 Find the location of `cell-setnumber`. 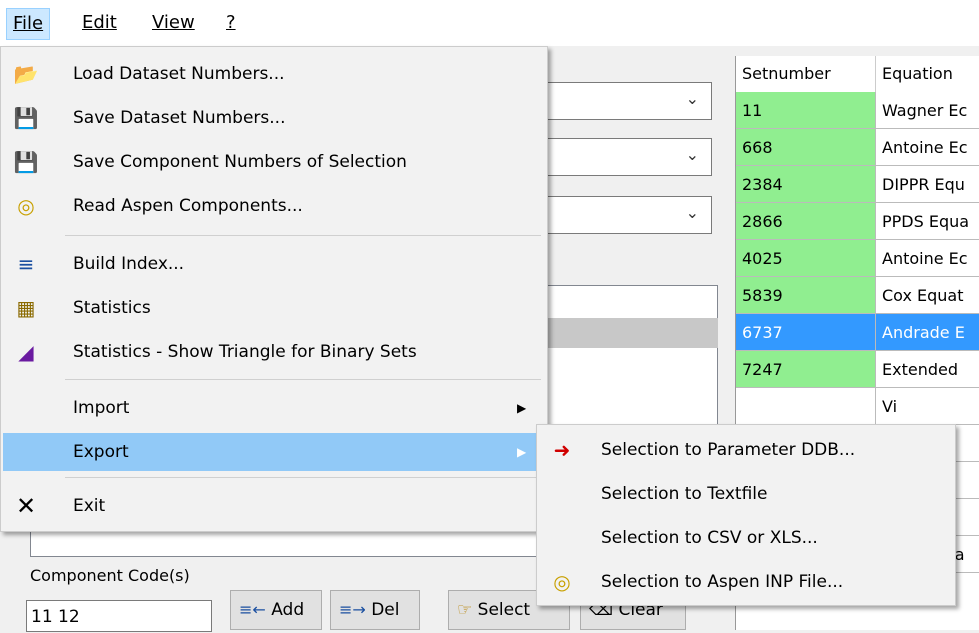

cell-setnumber is located at coordinates (806, 406).